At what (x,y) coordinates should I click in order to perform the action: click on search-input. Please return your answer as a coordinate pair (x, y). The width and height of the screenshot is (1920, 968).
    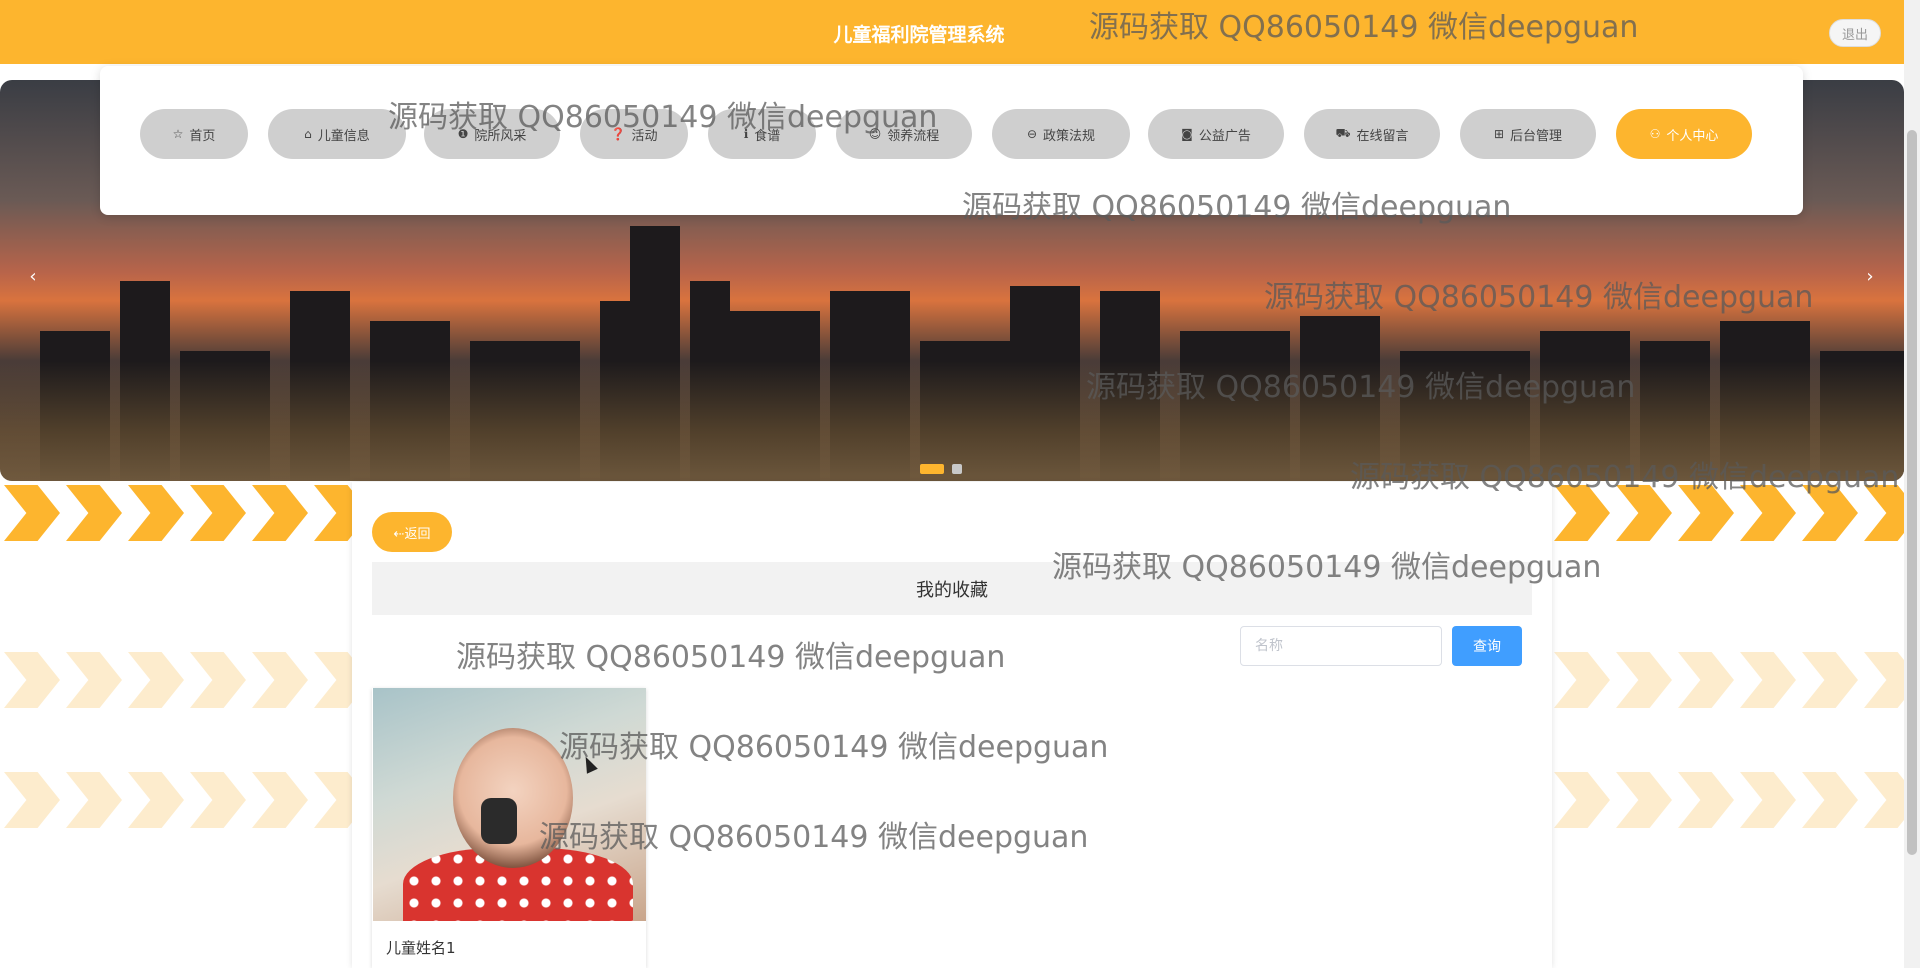
    Looking at the image, I should click on (1341, 646).